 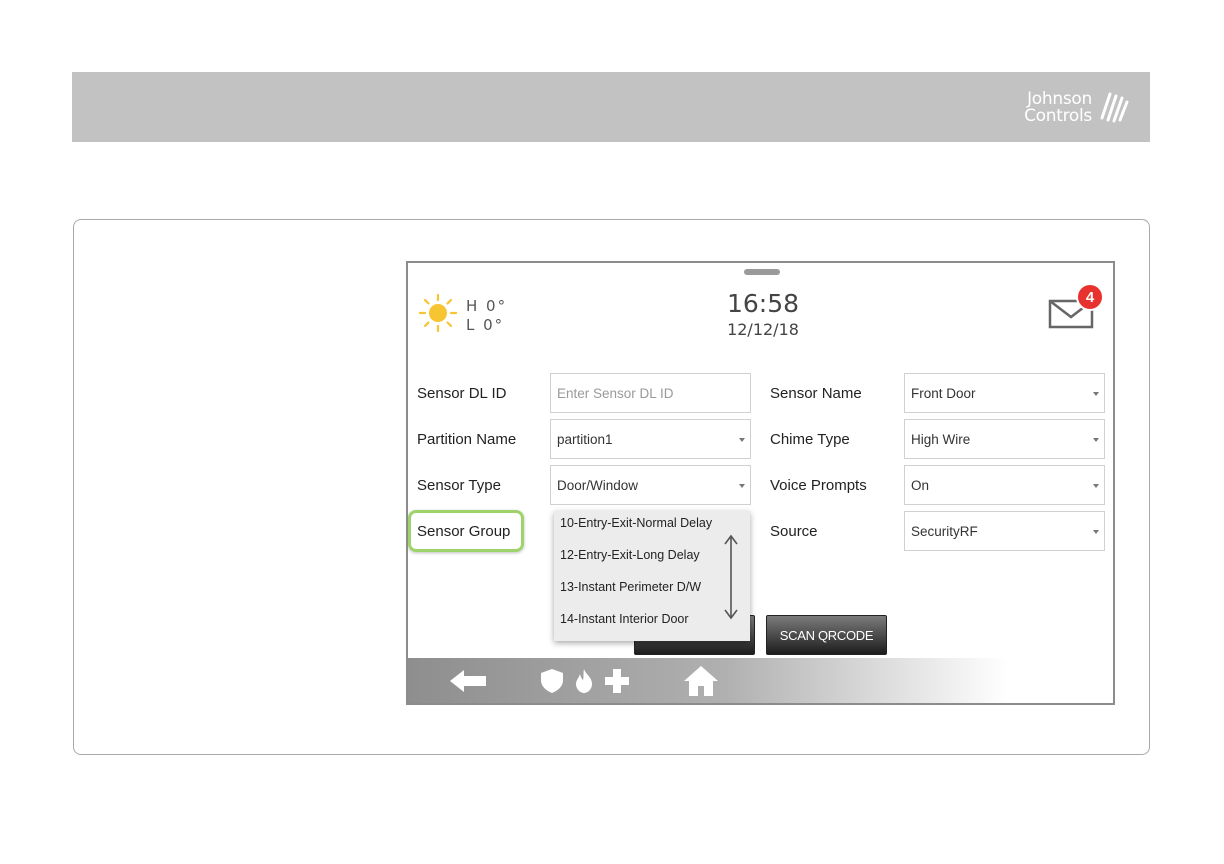 What do you see at coordinates (464, 531) in the screenshot?
I see `sensor-group-label: Sensor Group` at bounding box center [464, 531].